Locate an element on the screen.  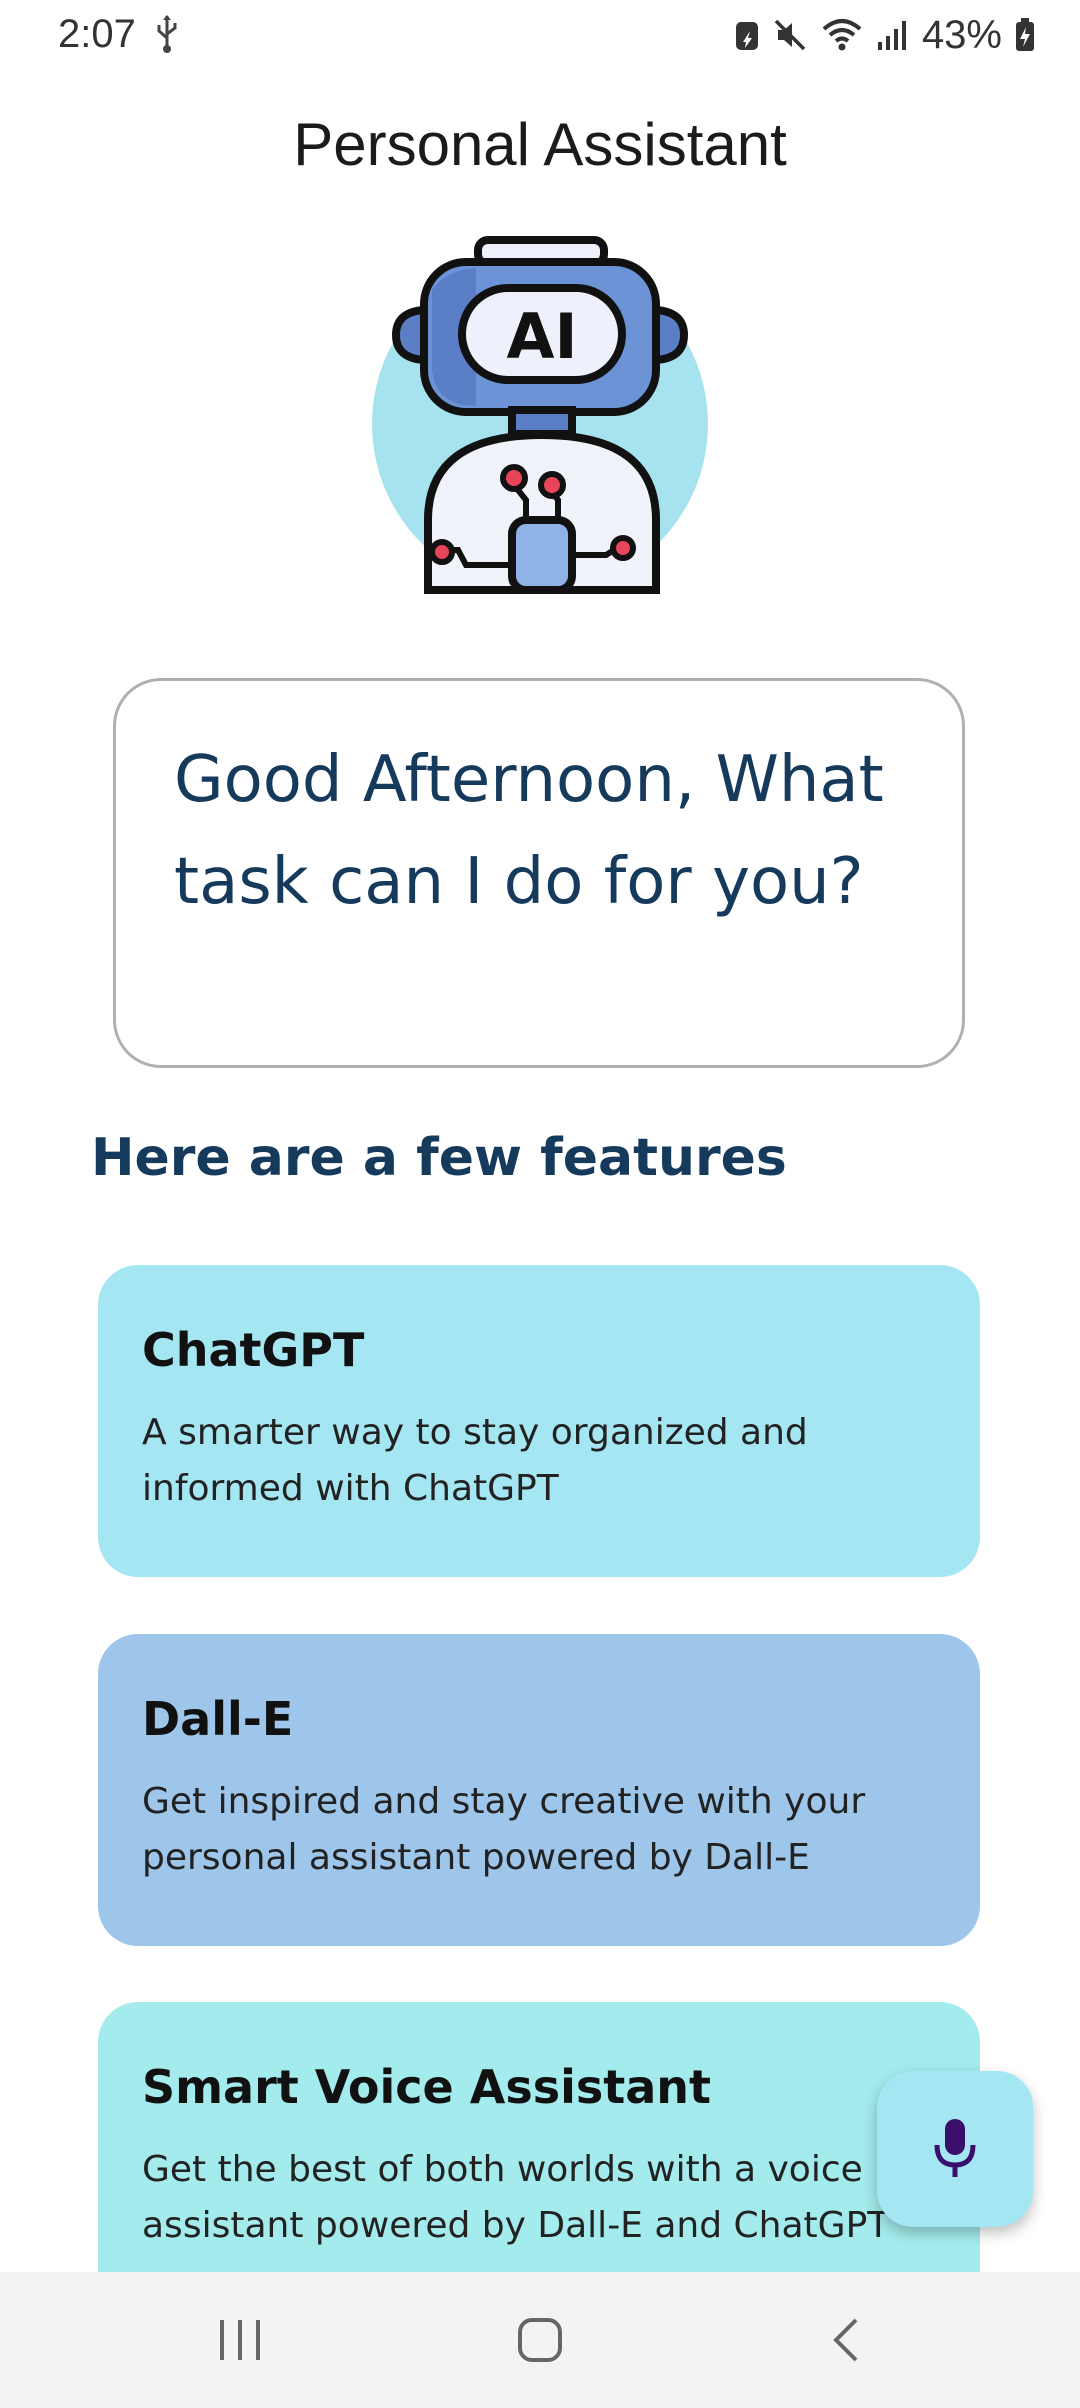
app-title: Personal Assistant is located at coordinates (540, 144).